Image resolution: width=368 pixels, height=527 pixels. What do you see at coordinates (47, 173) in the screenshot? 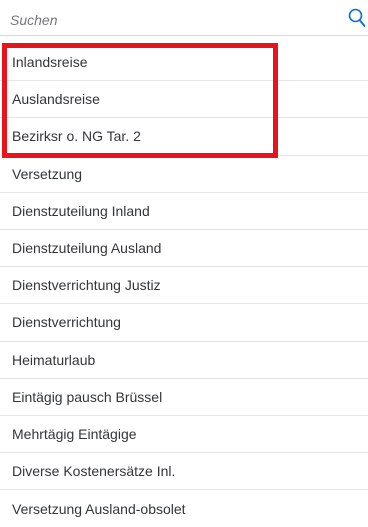
I see `list-item-label: Versetzung` at bounding box center [47, 173].